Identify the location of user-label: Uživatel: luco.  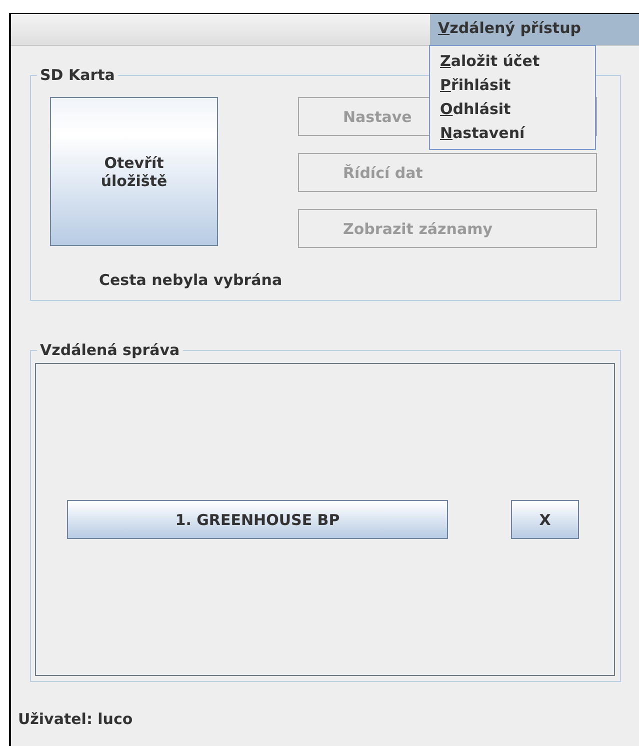
(75, 718).